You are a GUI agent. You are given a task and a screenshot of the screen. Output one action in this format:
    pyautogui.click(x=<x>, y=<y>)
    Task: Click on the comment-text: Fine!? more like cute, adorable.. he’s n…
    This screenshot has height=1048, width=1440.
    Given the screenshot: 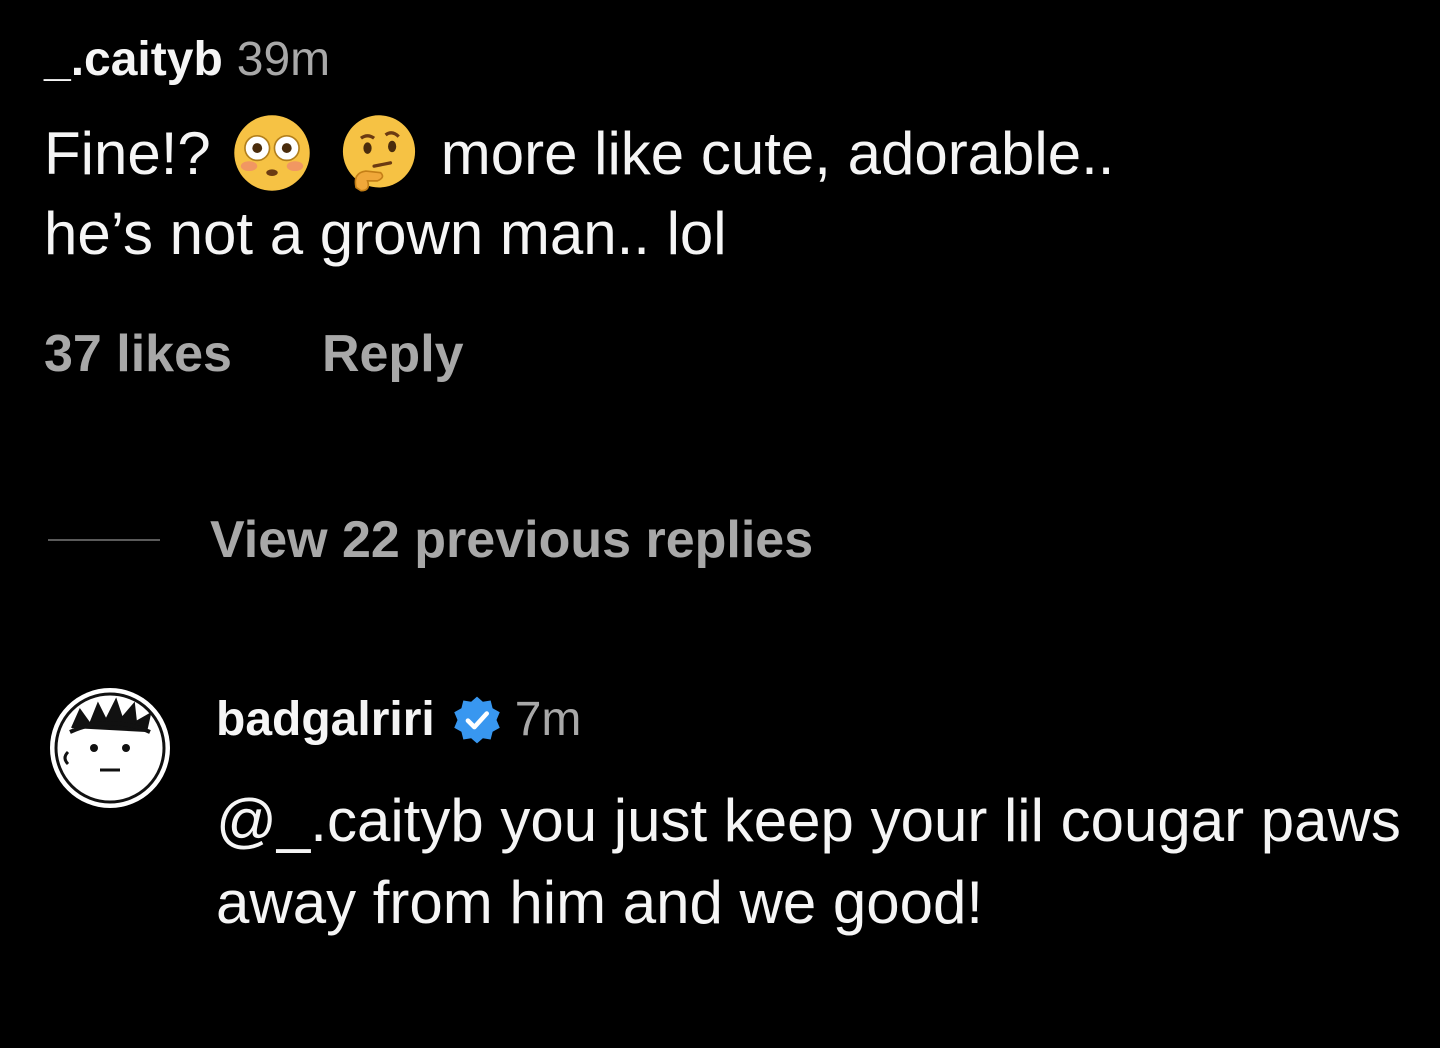 What is the action you would take?
    pyautogui.click(x=724, y=194)
    